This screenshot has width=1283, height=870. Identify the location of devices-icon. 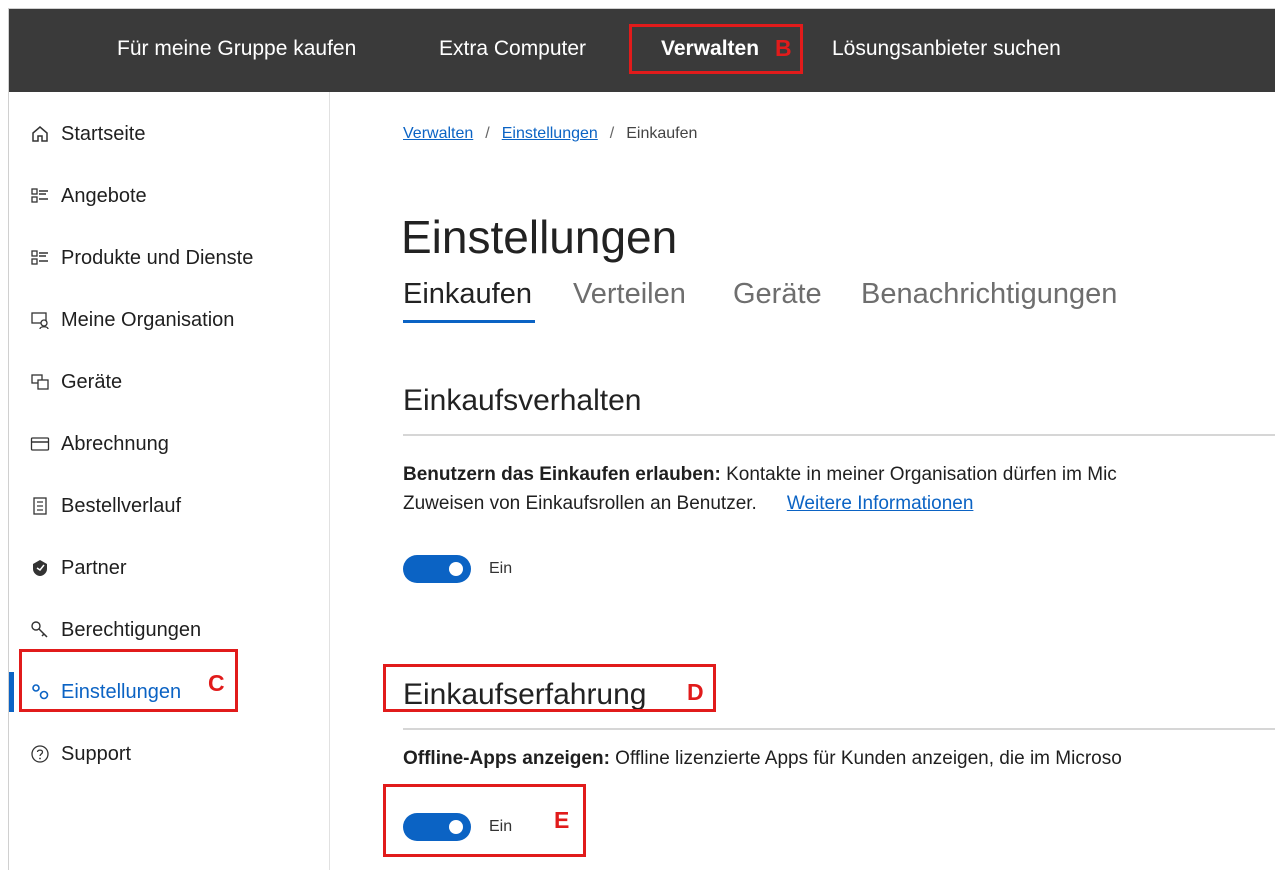
(40, 382).